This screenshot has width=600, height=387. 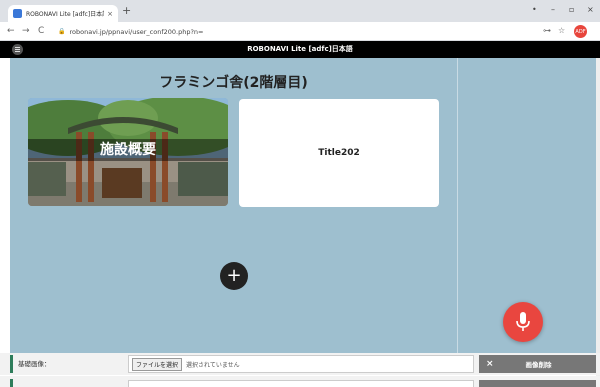 I want to click on card-label: Title202, so click(x=339, y=153).